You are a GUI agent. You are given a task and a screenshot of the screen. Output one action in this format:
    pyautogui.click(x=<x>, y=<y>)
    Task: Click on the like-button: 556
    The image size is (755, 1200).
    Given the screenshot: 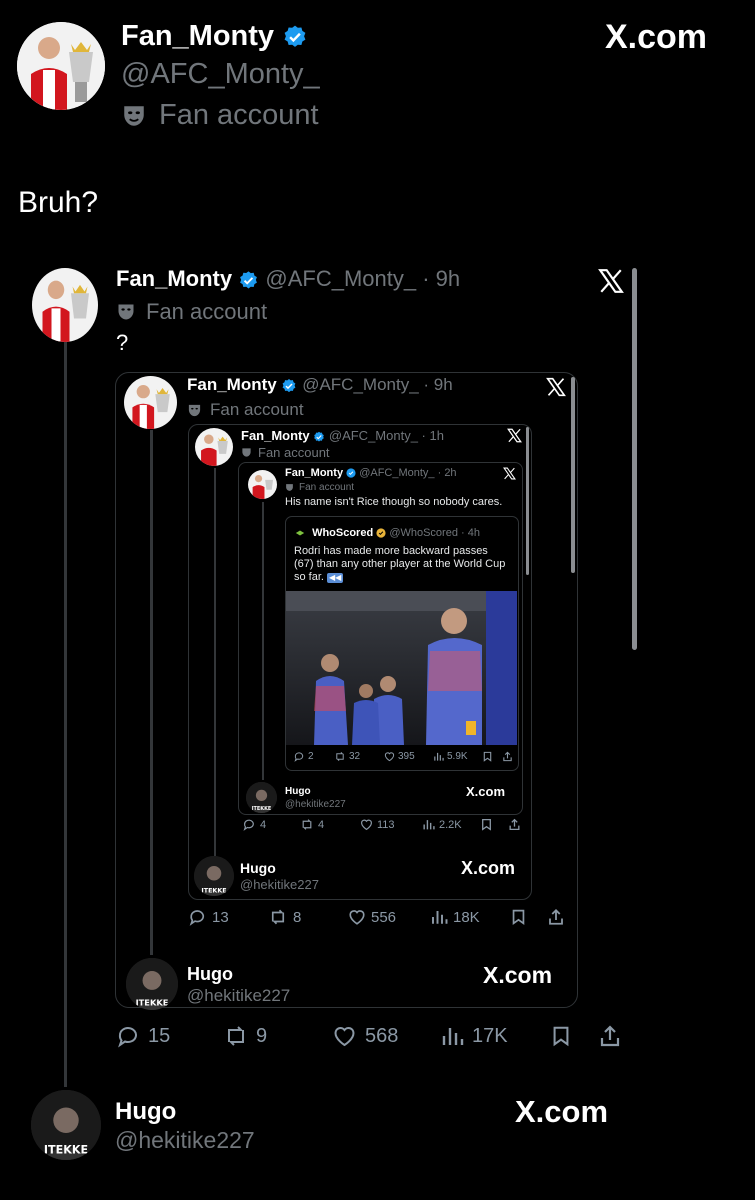 What is the action you would take?
    pyautogui.click(x=372, y=917)
    